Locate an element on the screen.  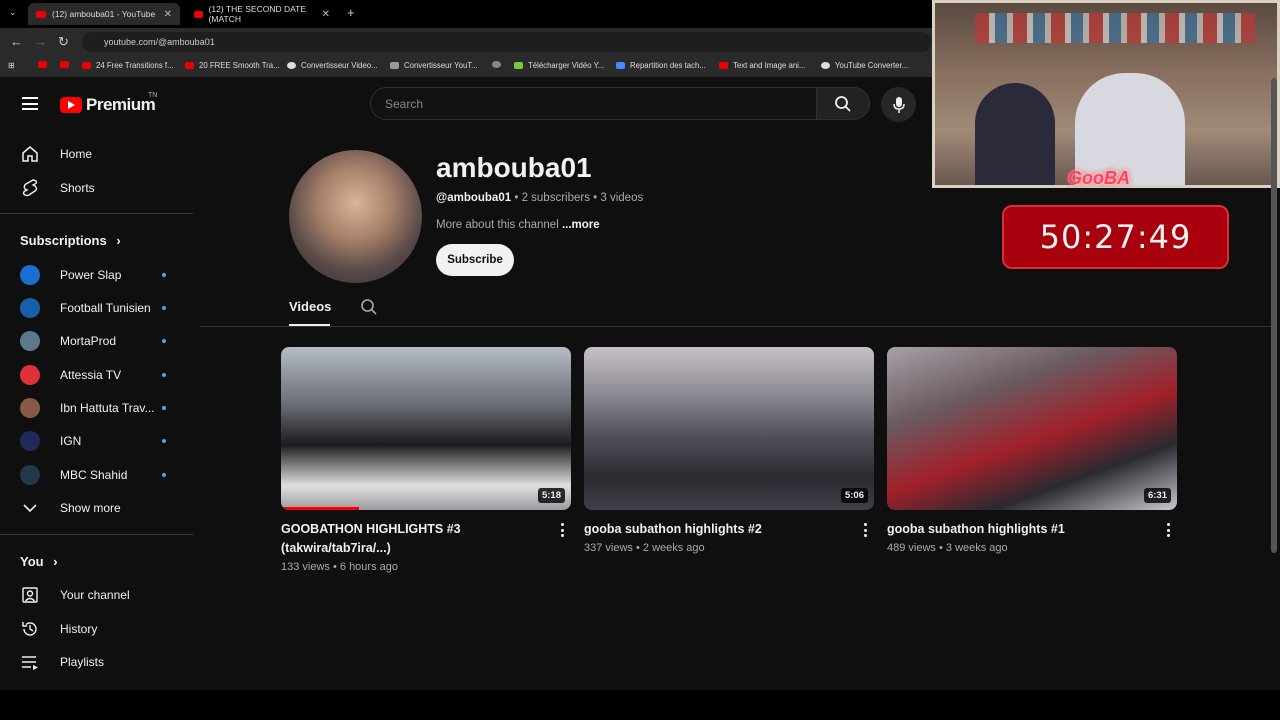
channel-meta: @ambouba01 • 2 subscribers • 3 videos is located at coordinates (540, 198).